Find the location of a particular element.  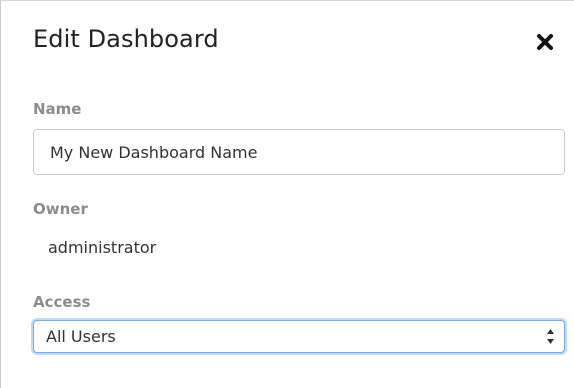

access-select: All Users is located at coordinates (299, 336).